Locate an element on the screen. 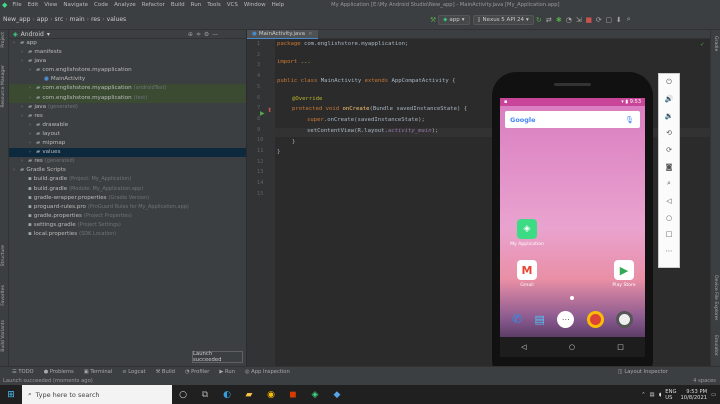  avd-manager-icon: ▢ is located at coordinates (609, 20).